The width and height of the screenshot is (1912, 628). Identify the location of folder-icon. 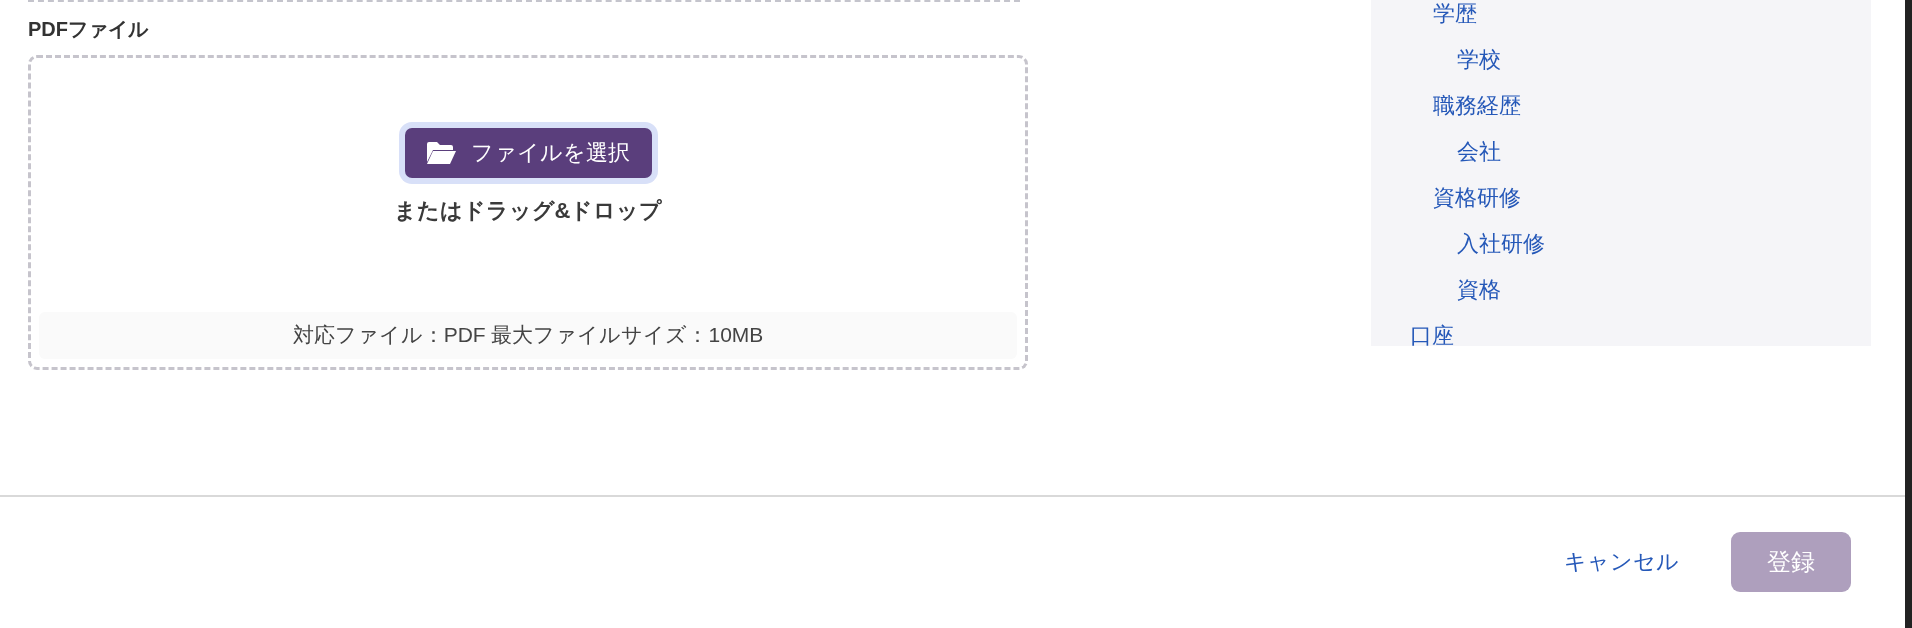
(440, 153).